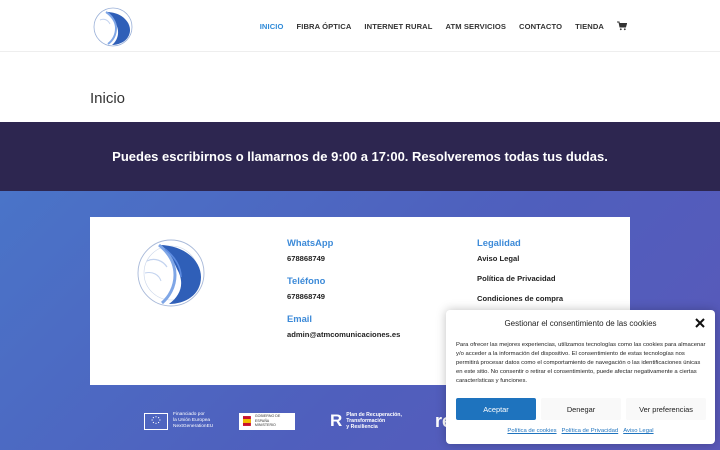 This screenshot has width=720, height=450. I want to click on atm-logo-large, so click(171, 273).